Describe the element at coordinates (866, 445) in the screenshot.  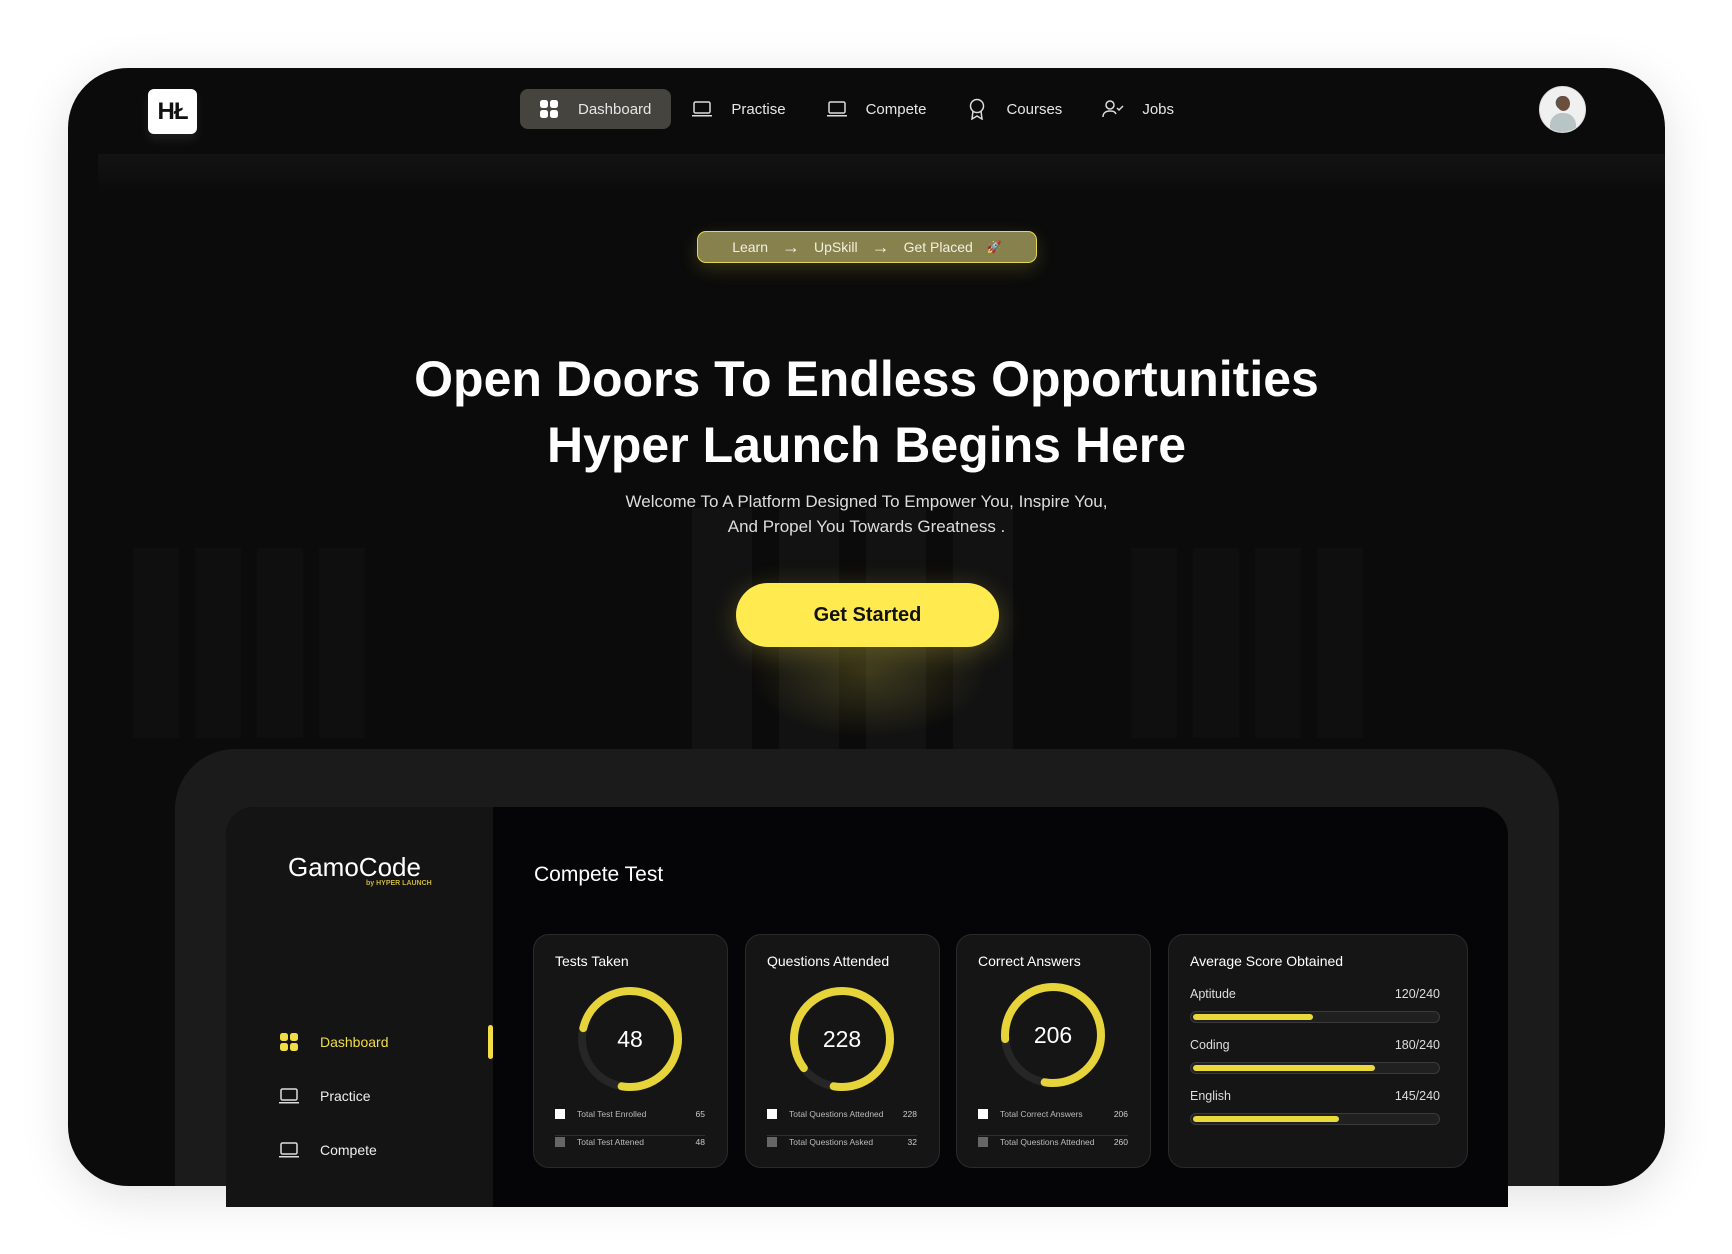
I see `hero-title-line: Hyper Launch Begins Here` at that location.